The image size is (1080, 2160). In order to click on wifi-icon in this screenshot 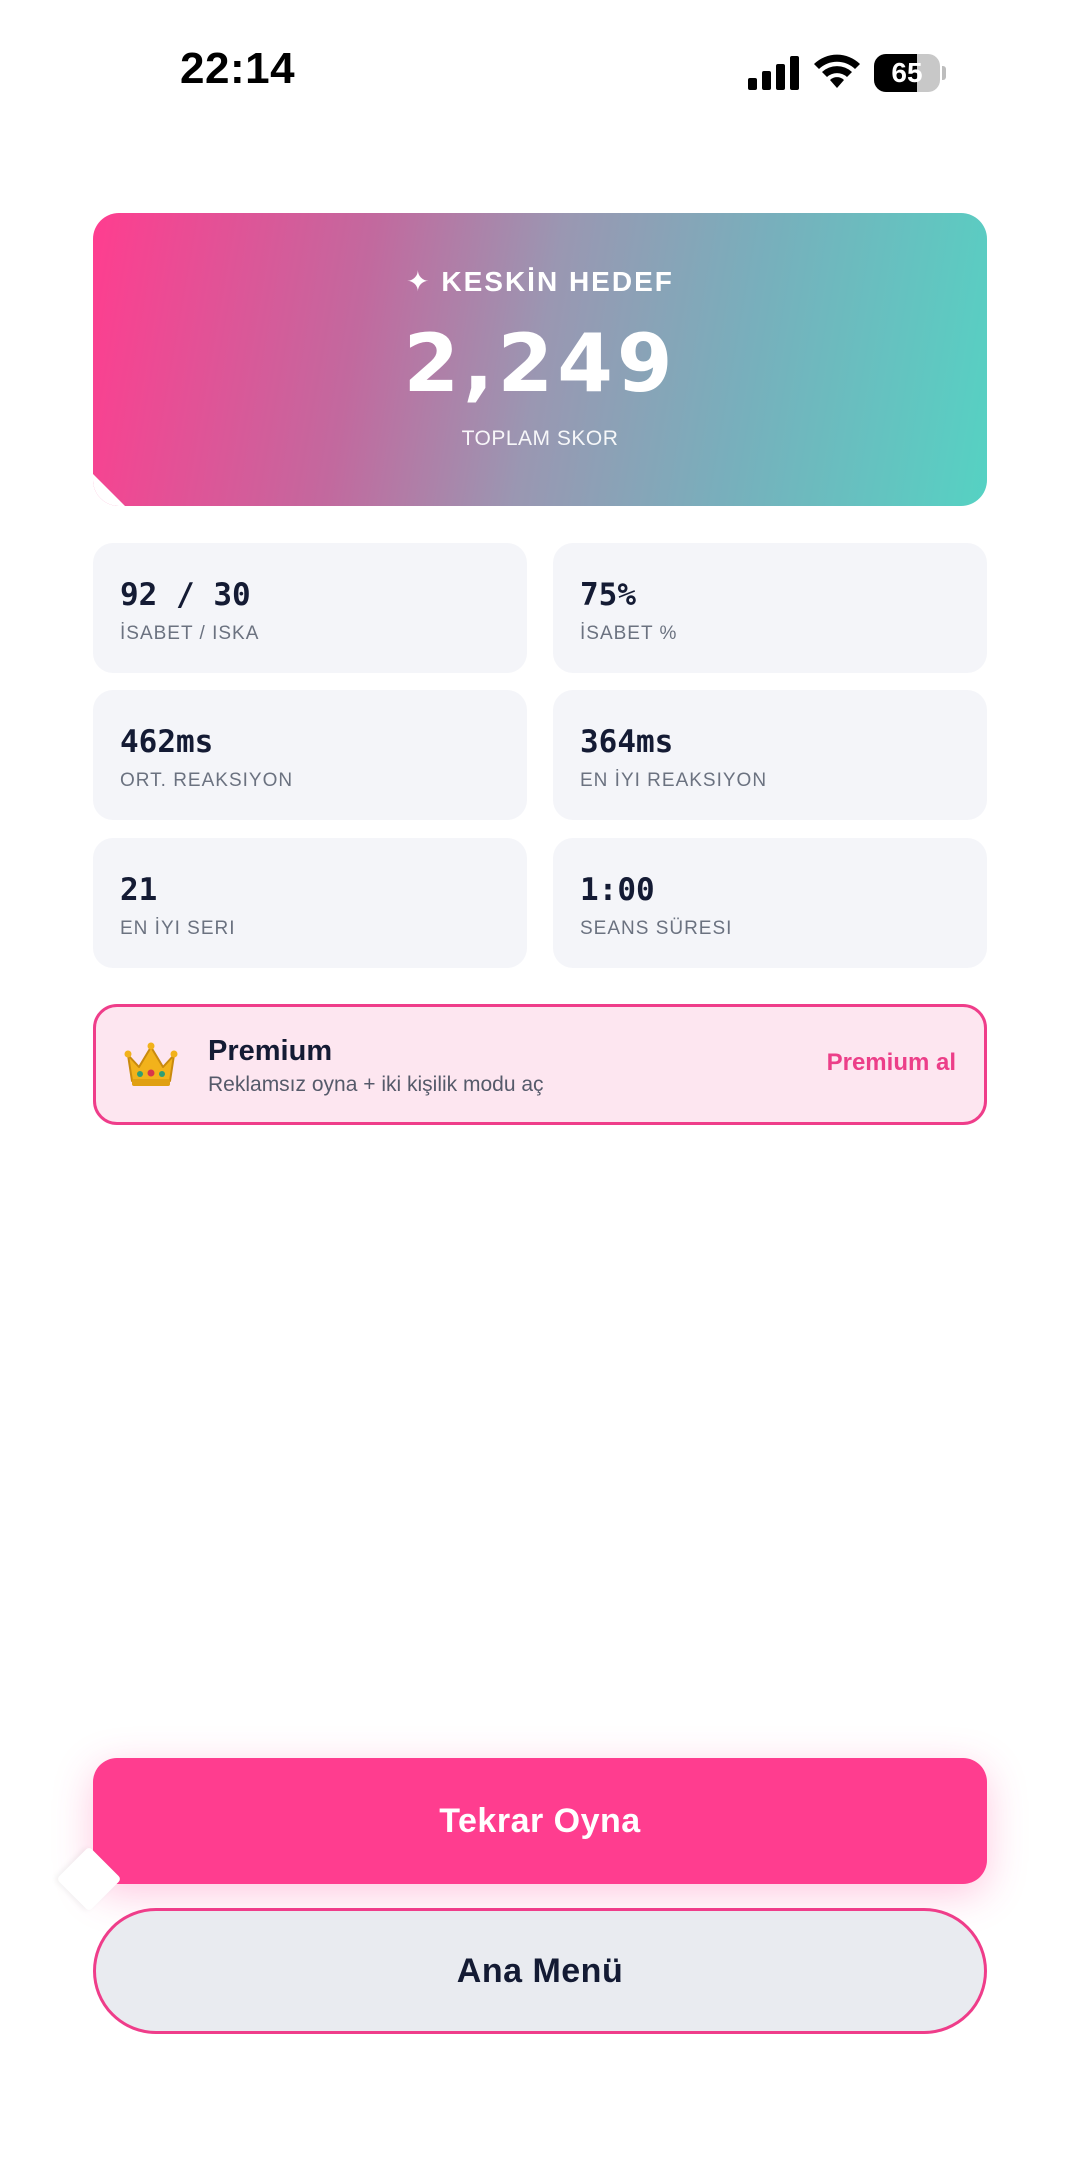, I will do `click(837, 71)`.